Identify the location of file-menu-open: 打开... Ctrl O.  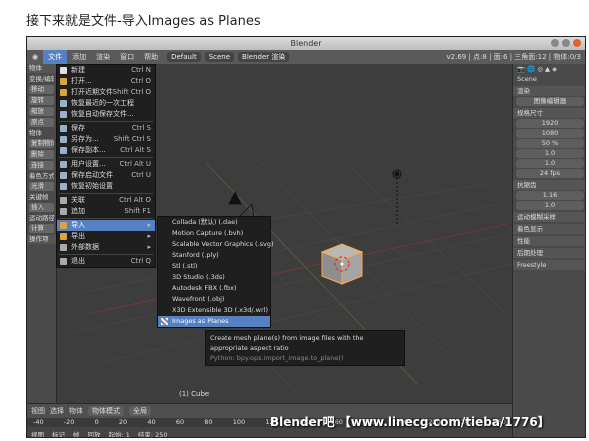
(106, 81).